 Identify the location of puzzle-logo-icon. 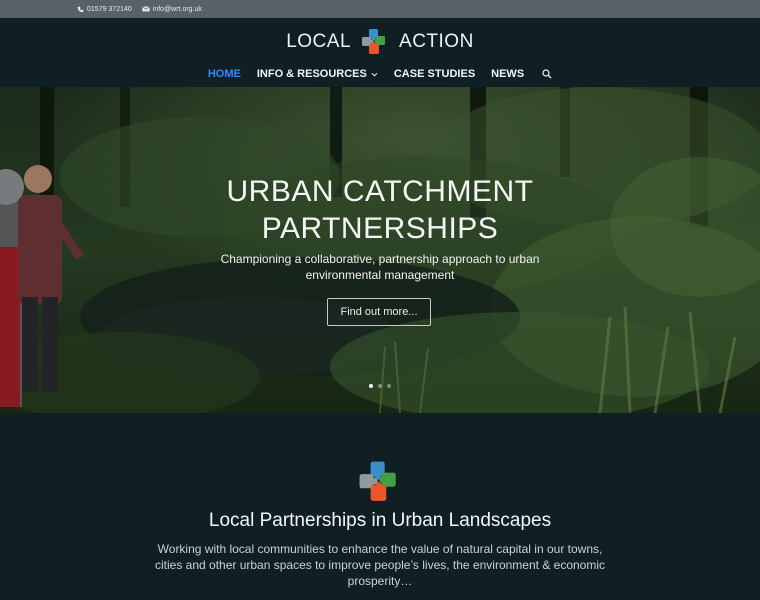
(374, 41).